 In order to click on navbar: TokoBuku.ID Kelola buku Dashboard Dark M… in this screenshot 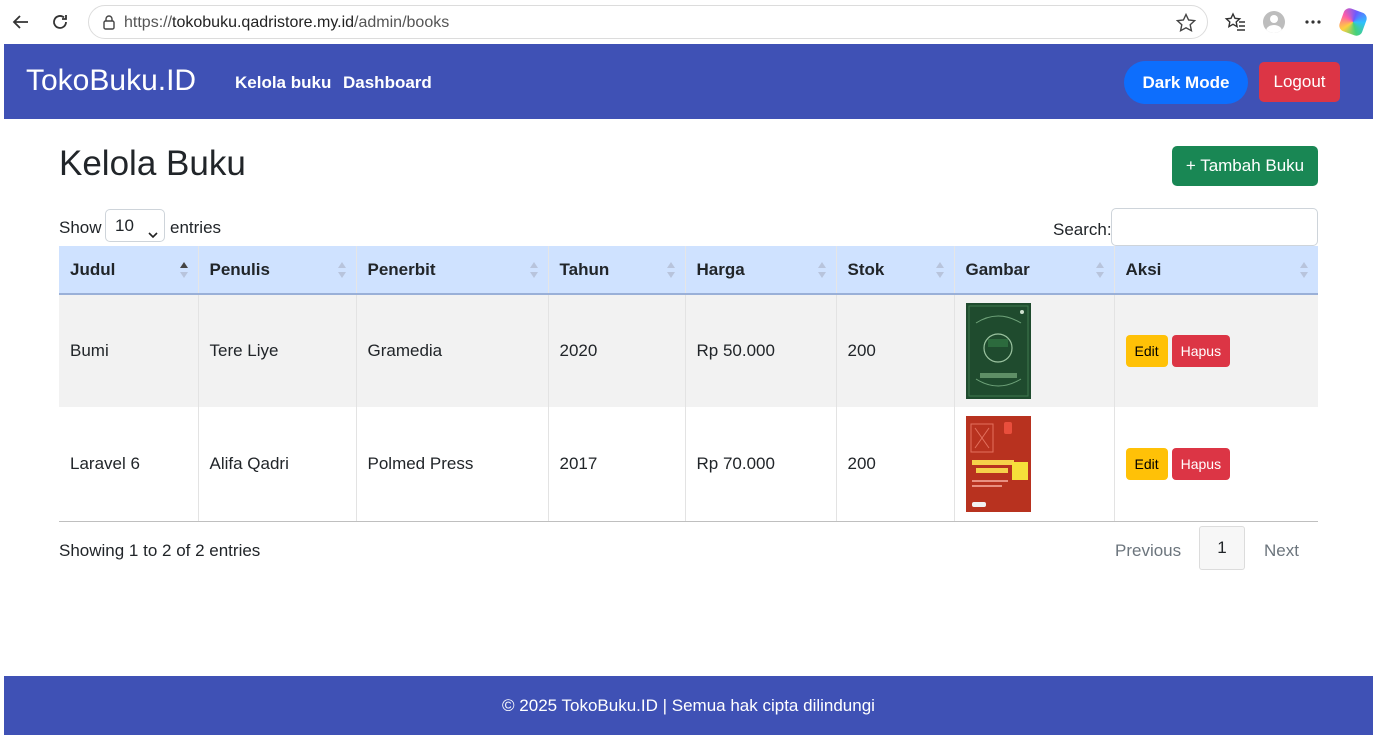, I will do `click(688, 81)`.